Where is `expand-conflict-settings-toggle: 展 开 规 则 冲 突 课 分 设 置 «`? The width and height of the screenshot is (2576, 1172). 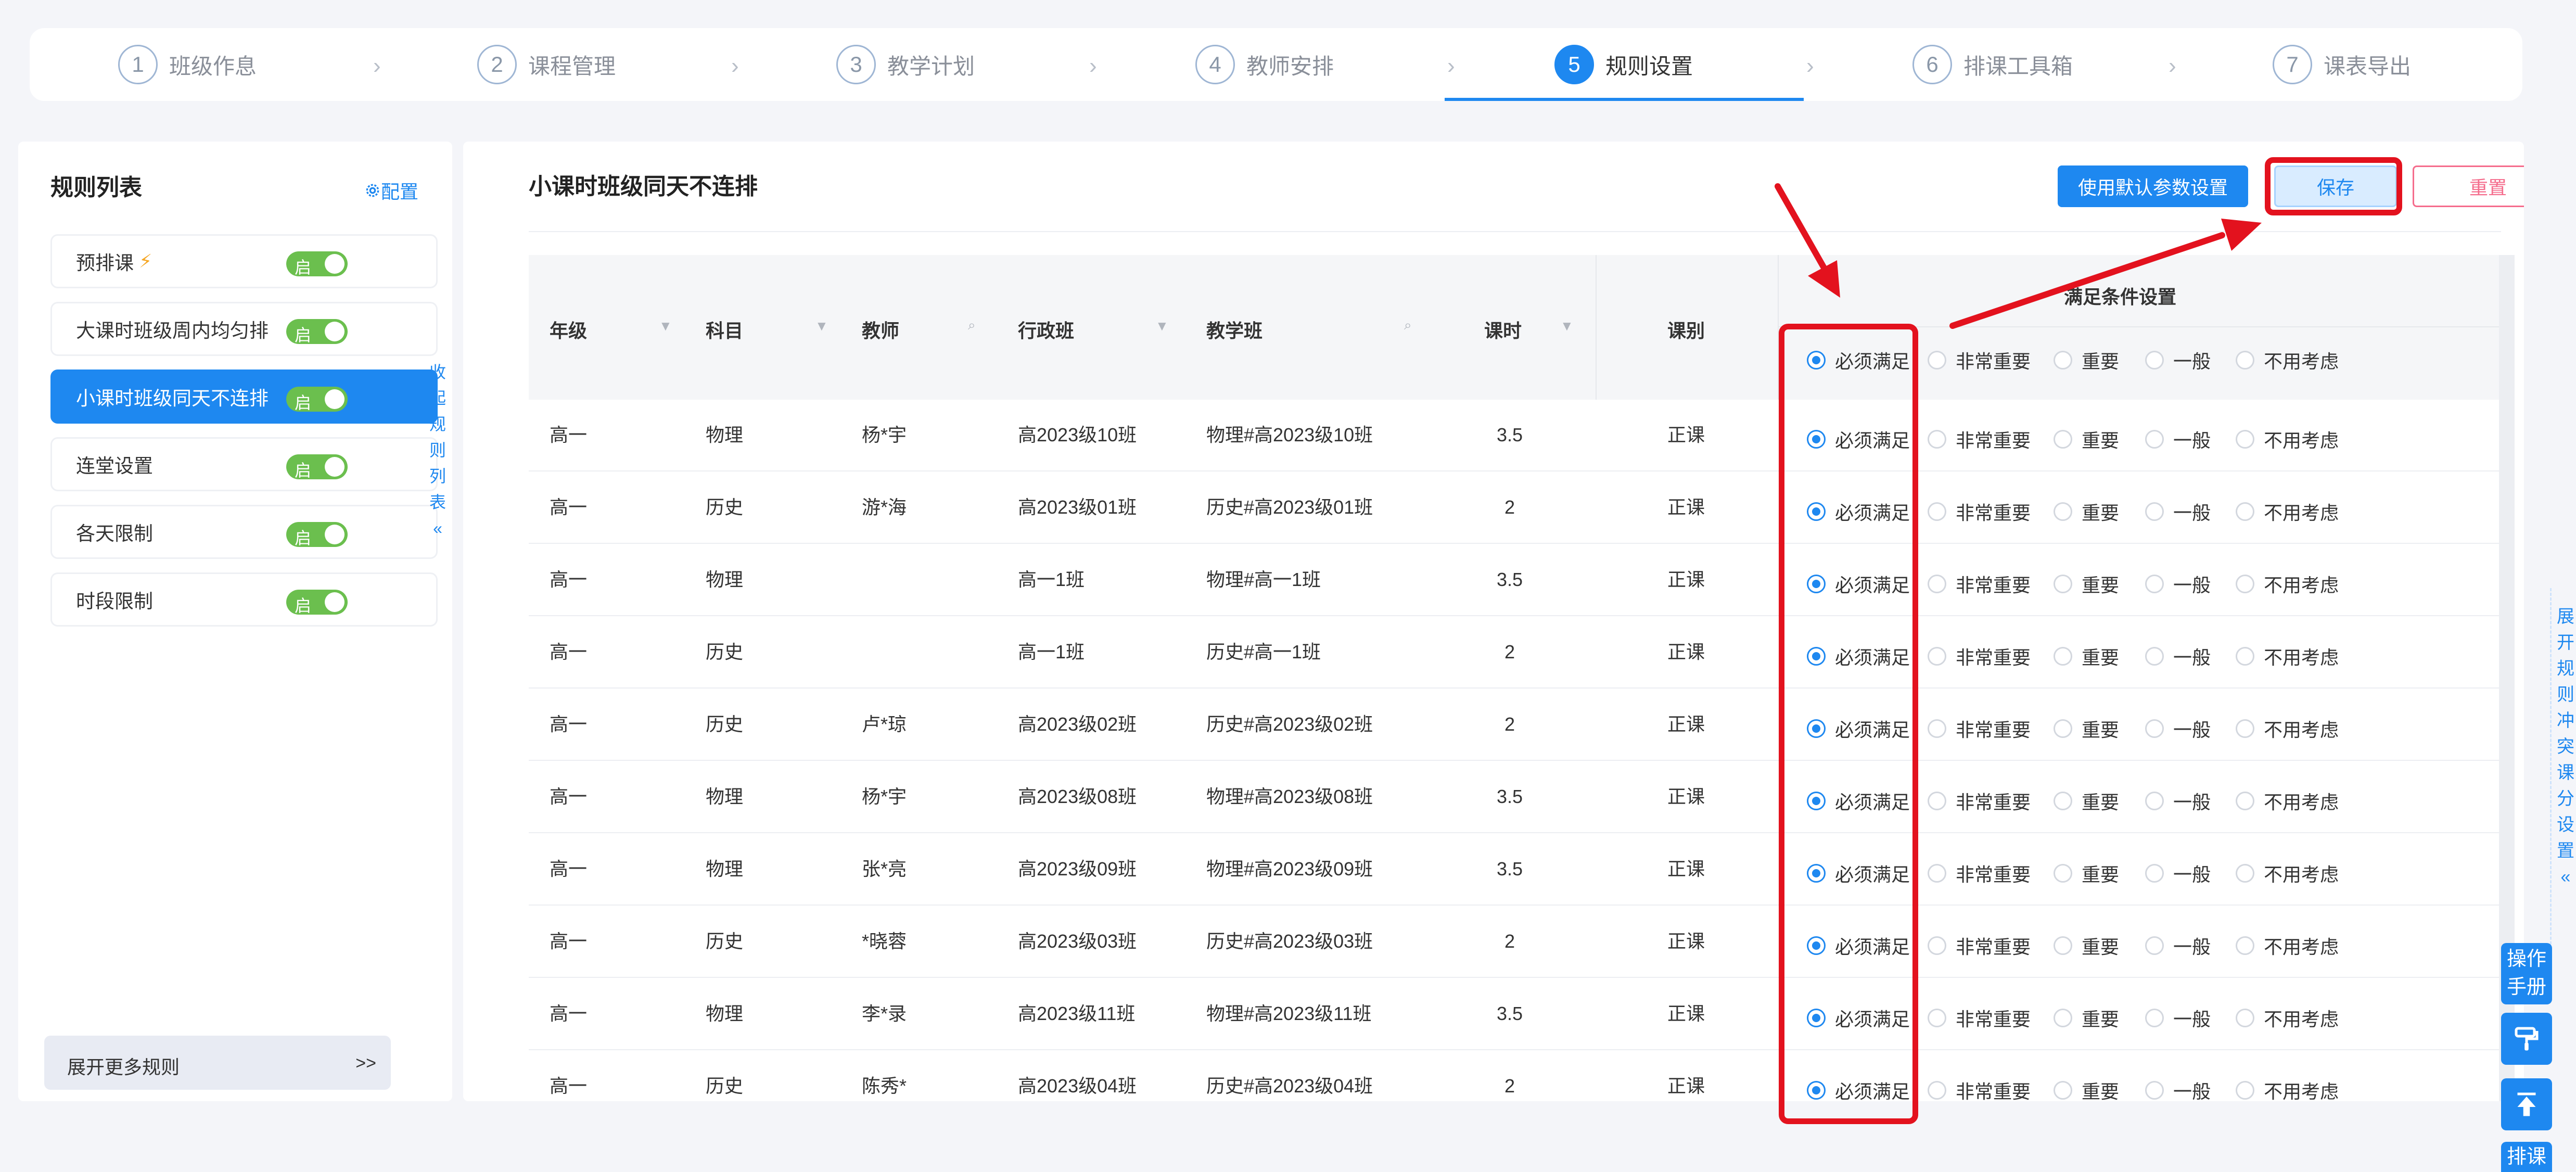
expand-conflict-settings-toggle: 展 开 规 则 冲 突 课 分 设 置 « is located at coordinates (2565, 747).